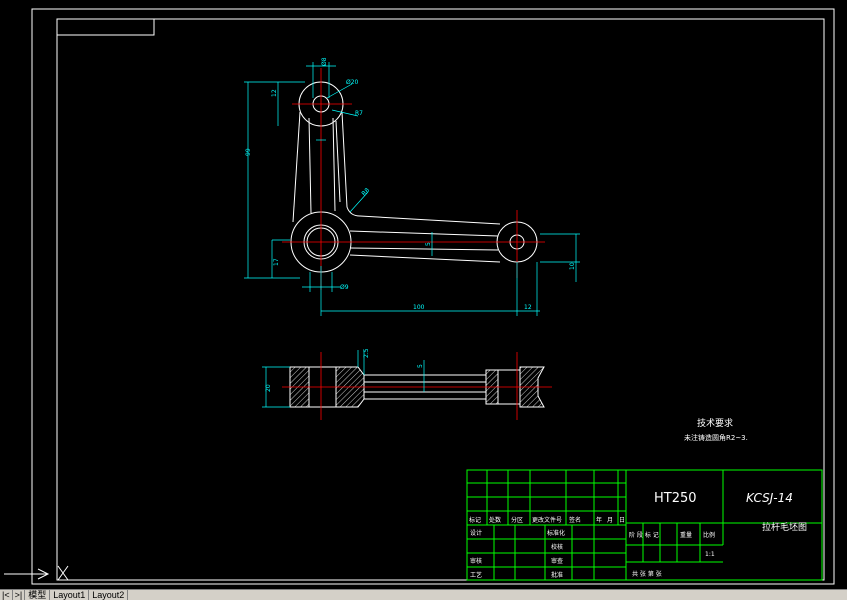 The width and height of the screenshot is (847, 600). Describe the element at coordinates (599, 520) in the screenshot. I see `tb-h5: 年` at that location.